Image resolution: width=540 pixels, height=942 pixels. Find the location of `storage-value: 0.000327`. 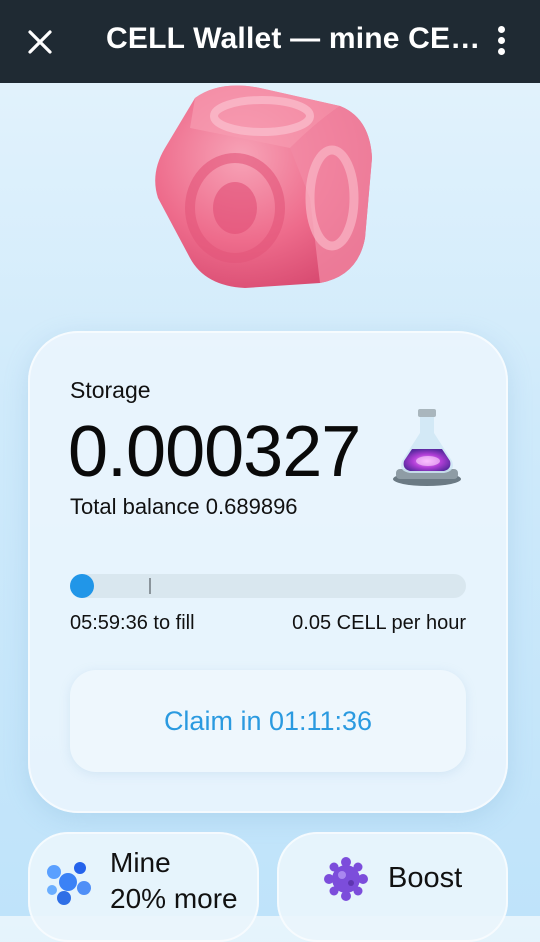

storage-value: 0.000327 is located at coordinates (214, 452).